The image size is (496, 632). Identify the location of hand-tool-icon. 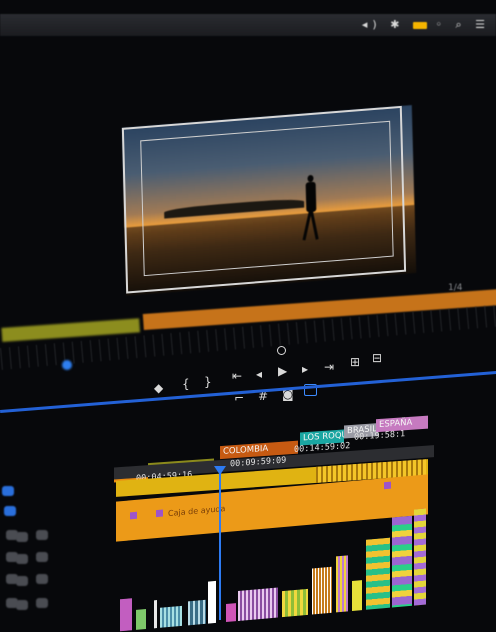
(22, 559).